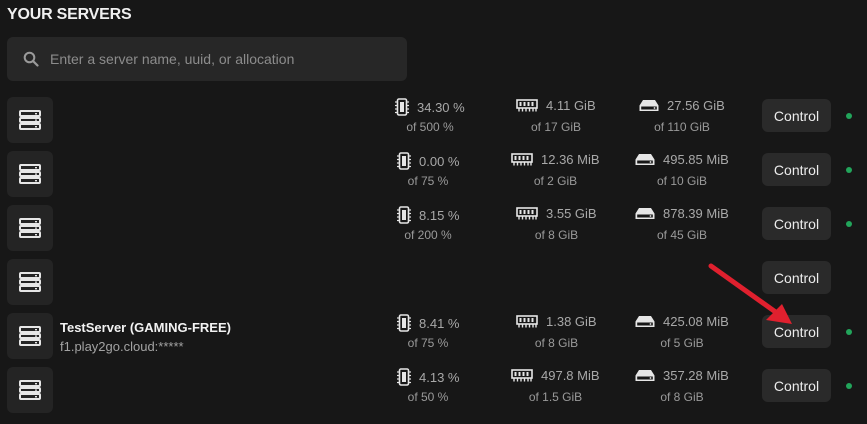 The height and width of the screenshot is (424, 867). What do you see at coordinates (441, 107) in the screenshot?
I see `cpu-value: 34.30 %` at bounding box center [441, 107].